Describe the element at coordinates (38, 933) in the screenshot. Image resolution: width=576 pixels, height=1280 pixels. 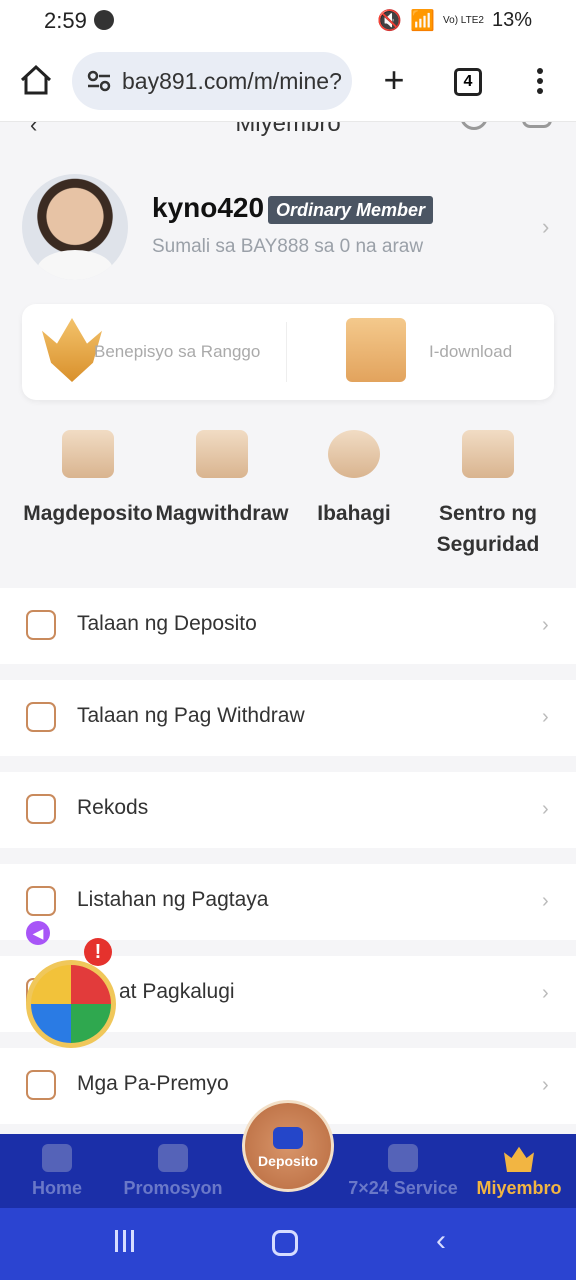
I see `collapse-float-icon: ◀` at that location.